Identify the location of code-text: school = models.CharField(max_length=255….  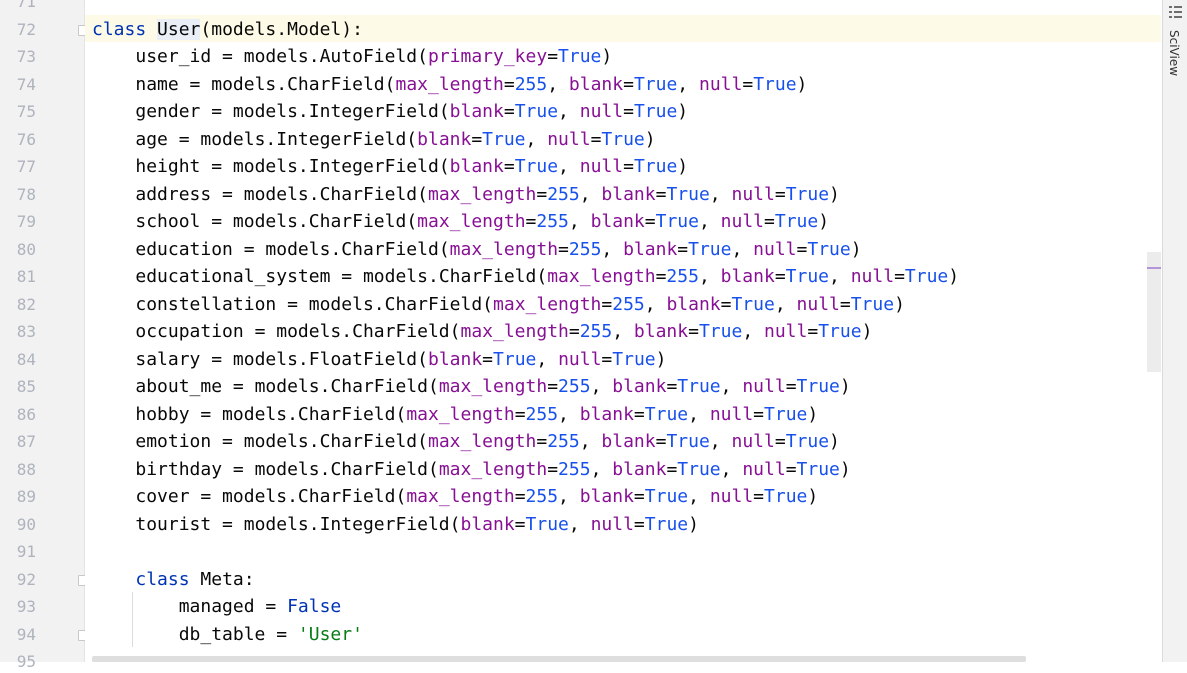
(482, 221).